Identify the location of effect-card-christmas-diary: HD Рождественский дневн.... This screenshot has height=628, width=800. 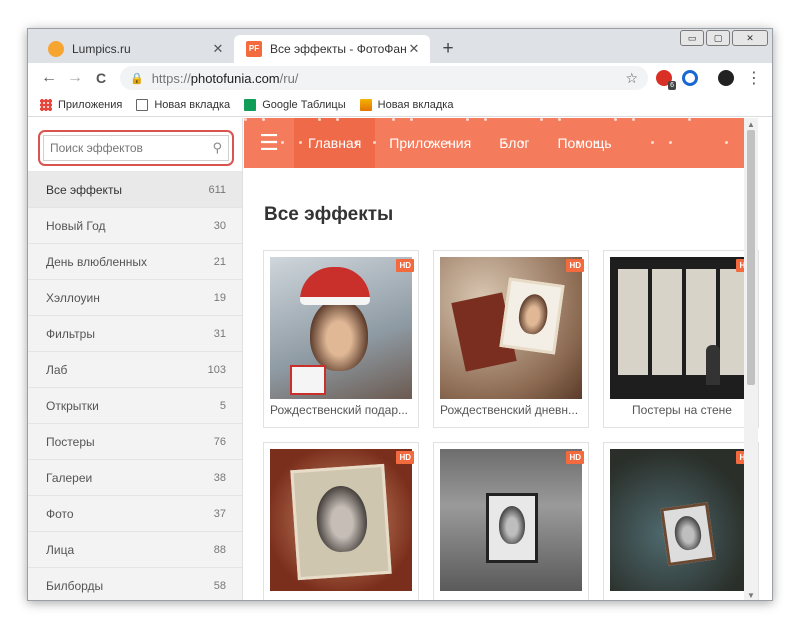
(511, 339).